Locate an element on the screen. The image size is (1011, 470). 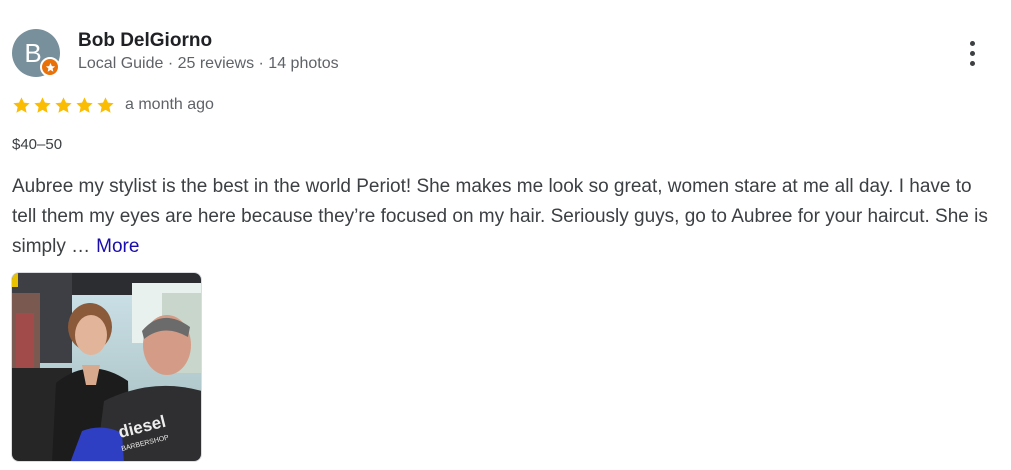
price-range: $40–50 is located at coordinates (37, 144).